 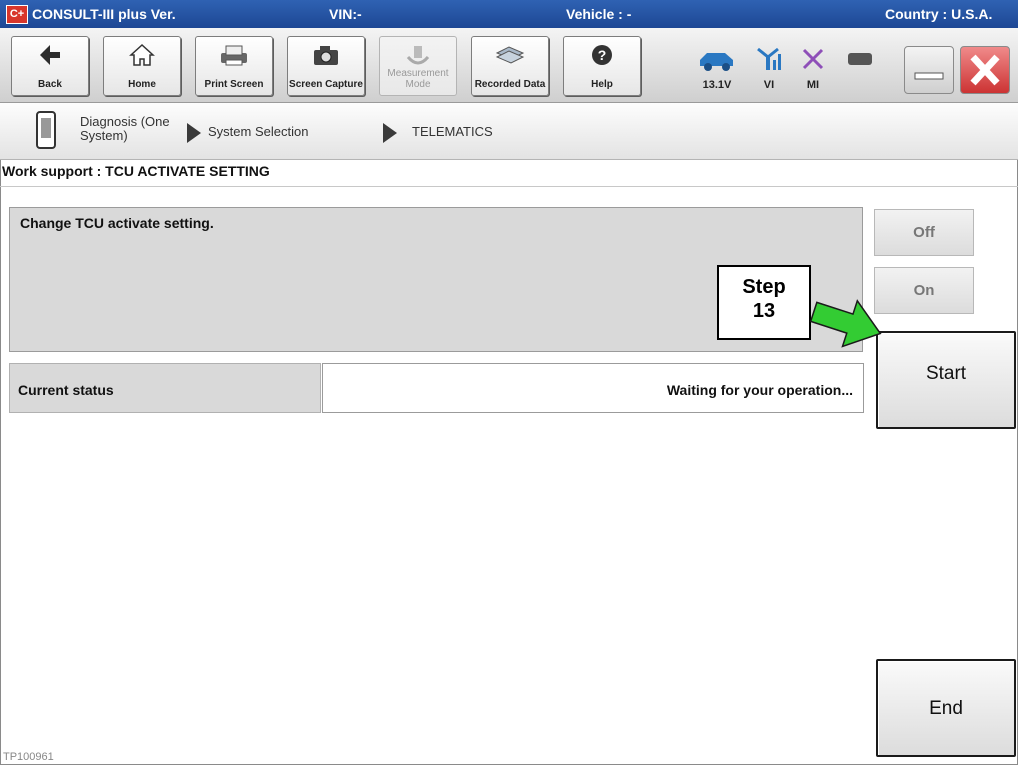 I want to click on step-label: Step, so click(x=764, y=287).